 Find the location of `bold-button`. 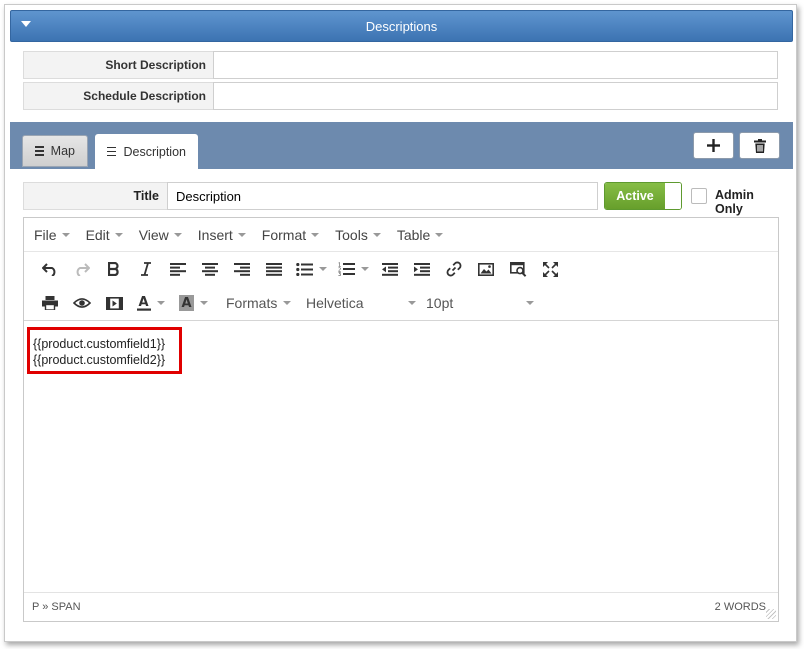

bold-button is located at coordinates (114, 269).